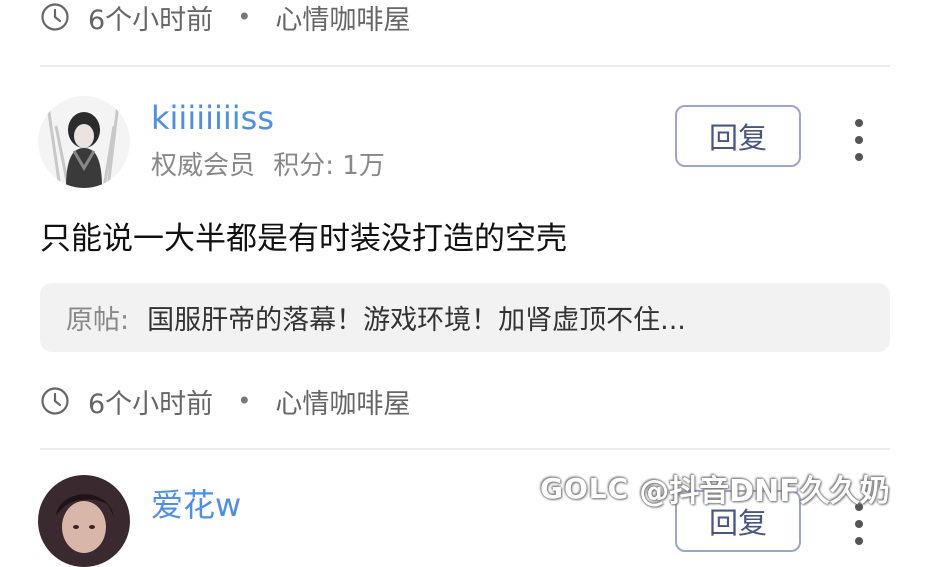 The height and width of the screenshot is (567, 930). Describe the element at coordinates (585, 488) in the screenshot. I see `watermark-logo: GOLC` at that location.